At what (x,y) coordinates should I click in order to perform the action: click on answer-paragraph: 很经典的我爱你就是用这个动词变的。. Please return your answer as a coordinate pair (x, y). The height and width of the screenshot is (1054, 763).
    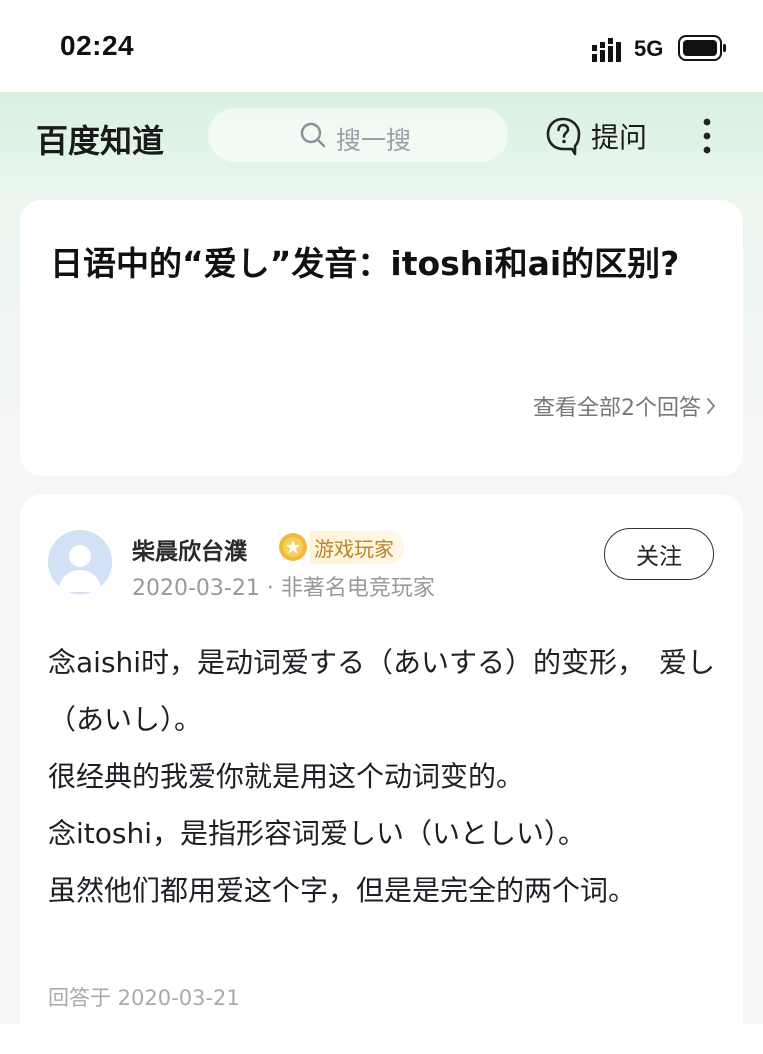
    Looking at the image, I should click on (286, 776).